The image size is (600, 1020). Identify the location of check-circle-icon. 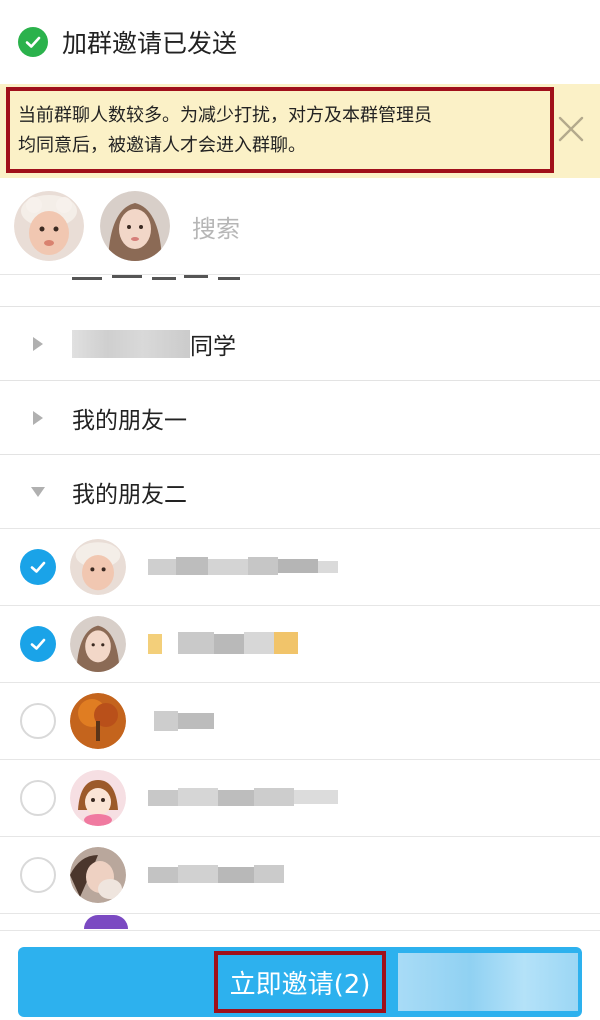
(33, 42).